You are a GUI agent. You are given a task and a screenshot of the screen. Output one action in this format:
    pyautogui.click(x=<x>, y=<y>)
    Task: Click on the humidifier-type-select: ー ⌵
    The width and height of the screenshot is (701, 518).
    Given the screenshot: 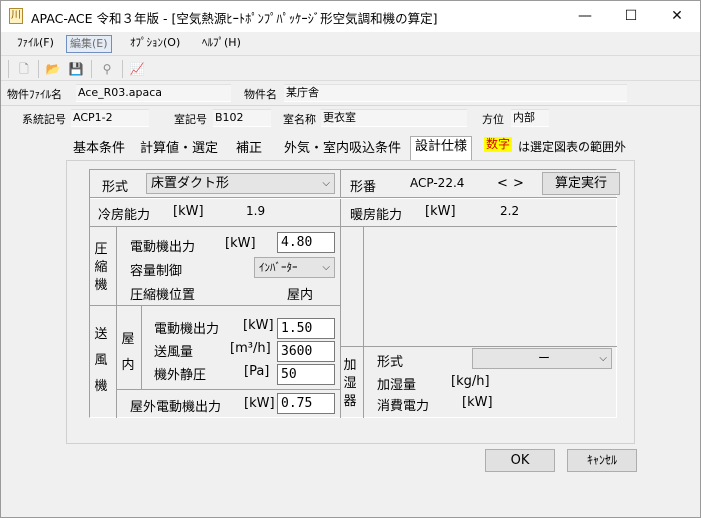 What is the action you would take?
    pyautogui.click(x=542, y=358)
    